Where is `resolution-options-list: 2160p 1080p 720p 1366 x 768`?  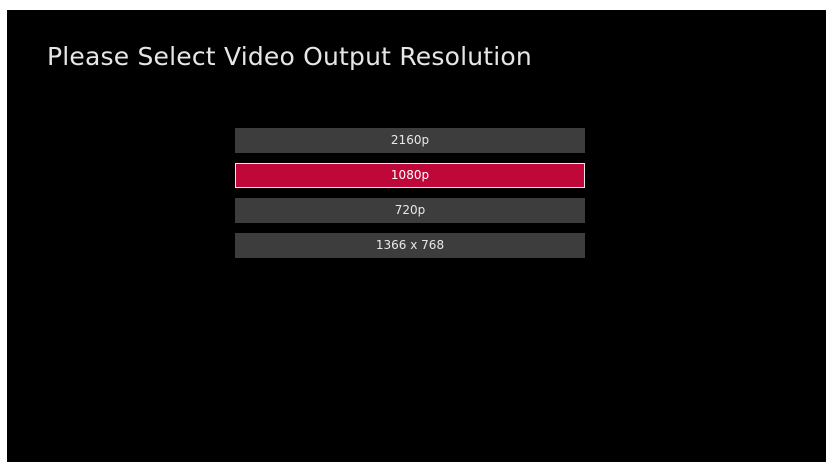 resolution-options-list: 2160p 1080p 720p 1366 x 768 is located at coordinates (410, 198).